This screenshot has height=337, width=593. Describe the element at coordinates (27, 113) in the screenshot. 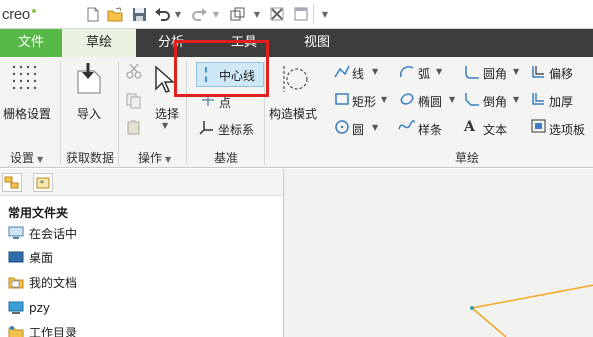

I see `grid-settings-button: 栅格设置` at that location.